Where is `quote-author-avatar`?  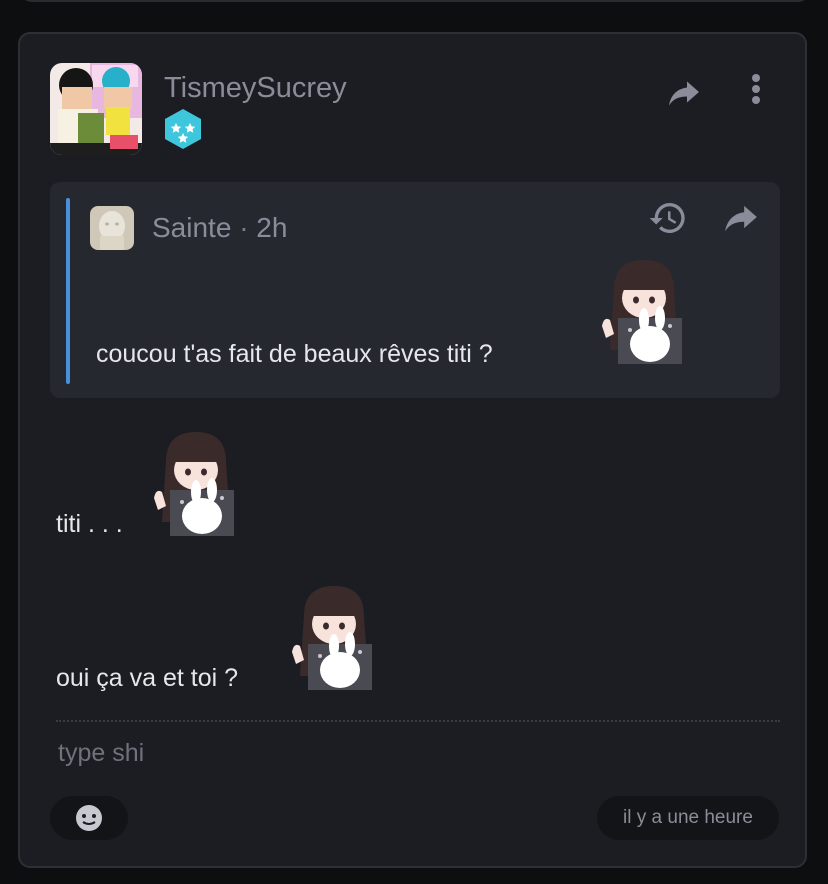
quote-author-avatar is located at coordinates (112, 228).